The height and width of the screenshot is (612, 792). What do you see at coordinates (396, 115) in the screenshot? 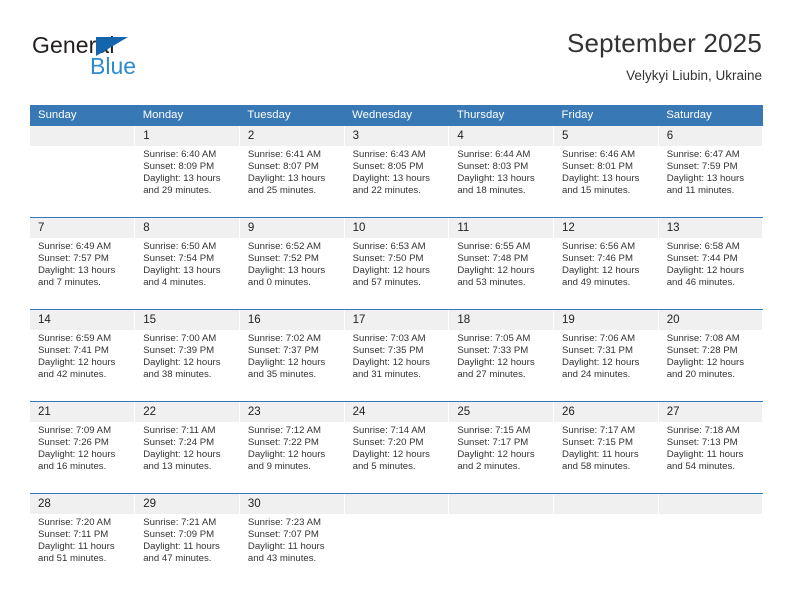
I see `weekday-header-wednesday: Wednesday` at bounding box center [396, 115].